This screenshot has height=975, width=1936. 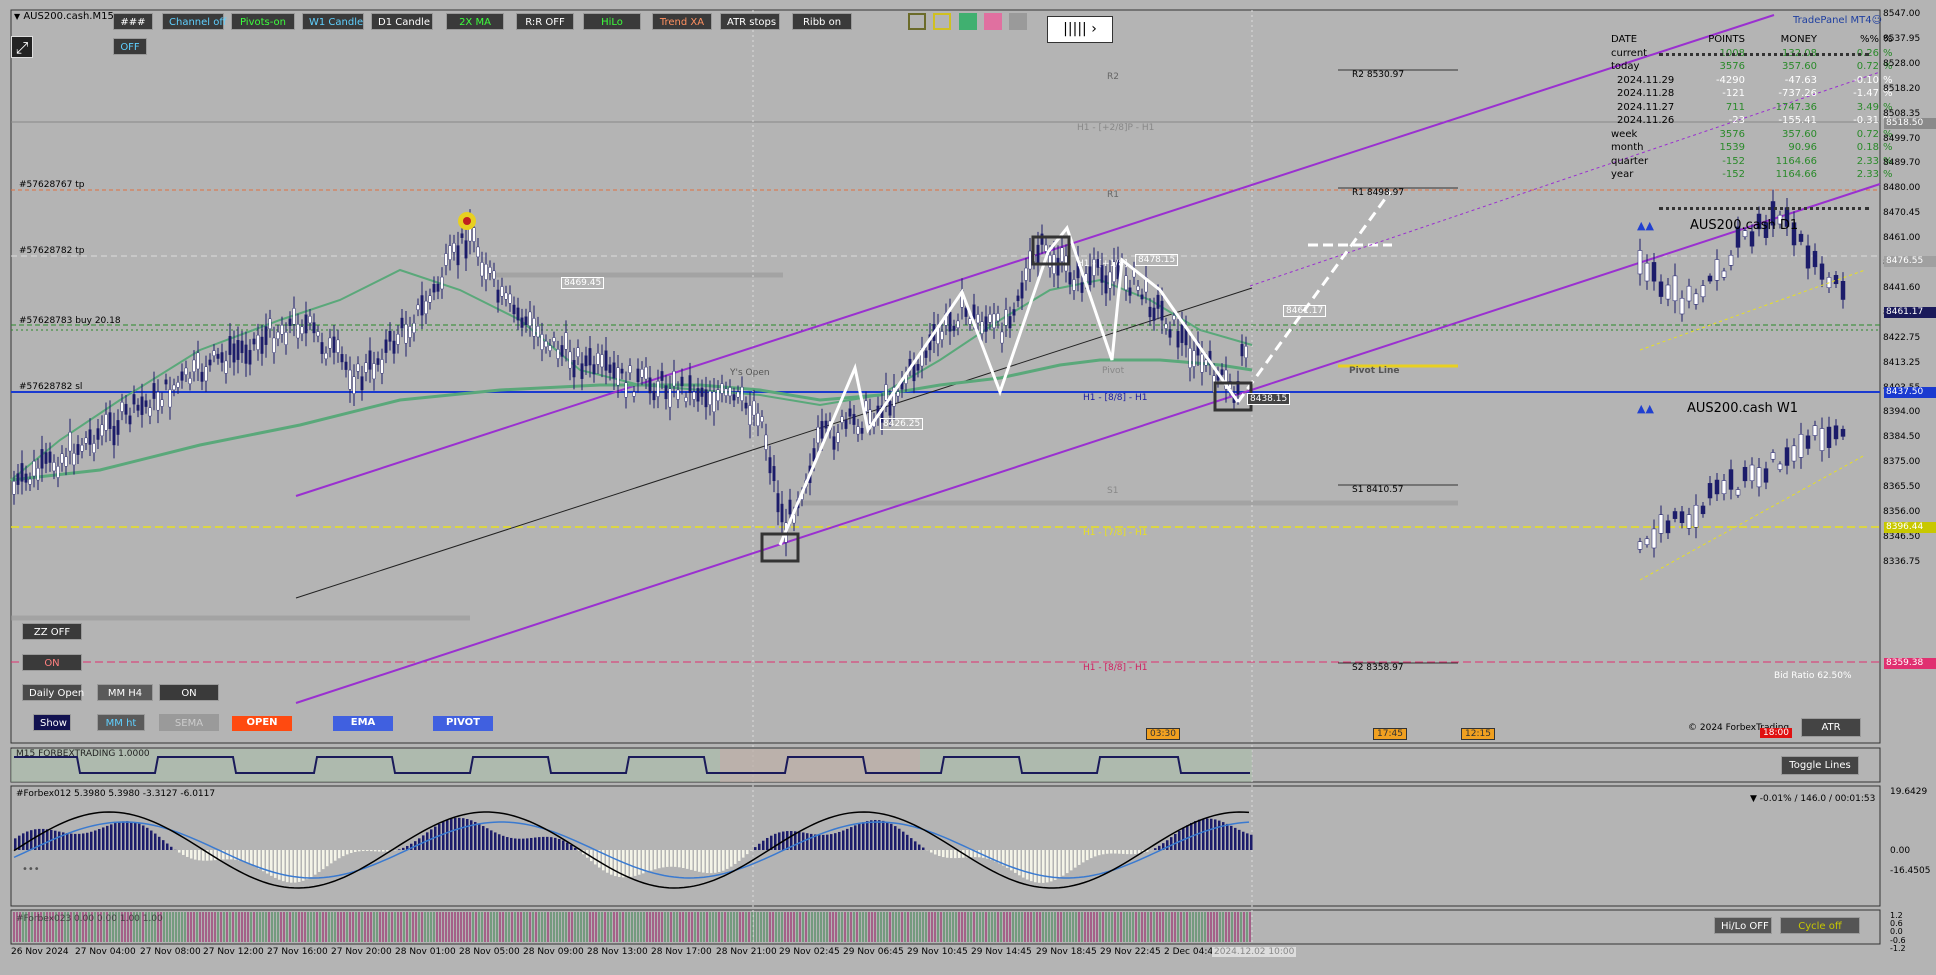 What do you see at coordinates (1743, 925) in the screenshot?
I see `hilo-off-button: Hi/Lo OFF` at bounding box center [1743, 925].